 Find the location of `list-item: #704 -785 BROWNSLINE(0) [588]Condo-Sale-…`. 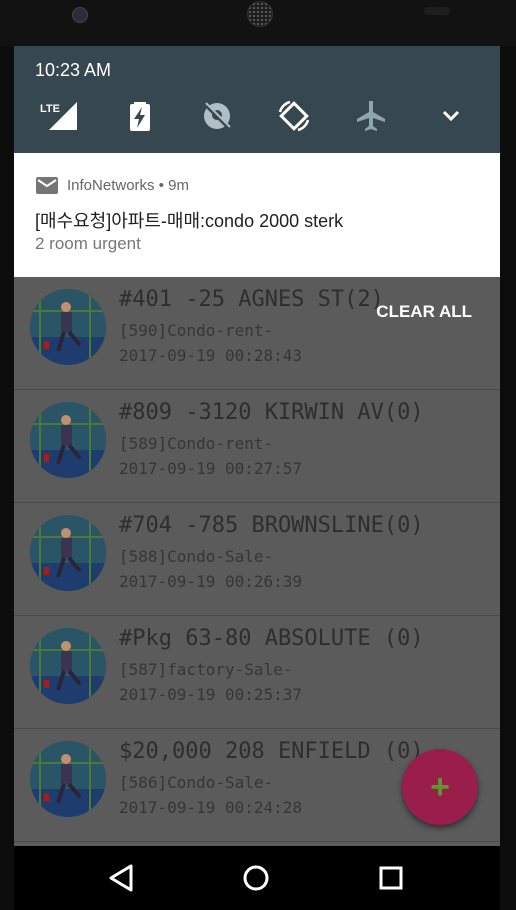

list-item: #704 -785 BROWNSLINE(0) [588]Condo-Sale-… is located at coordinates (257, 559).